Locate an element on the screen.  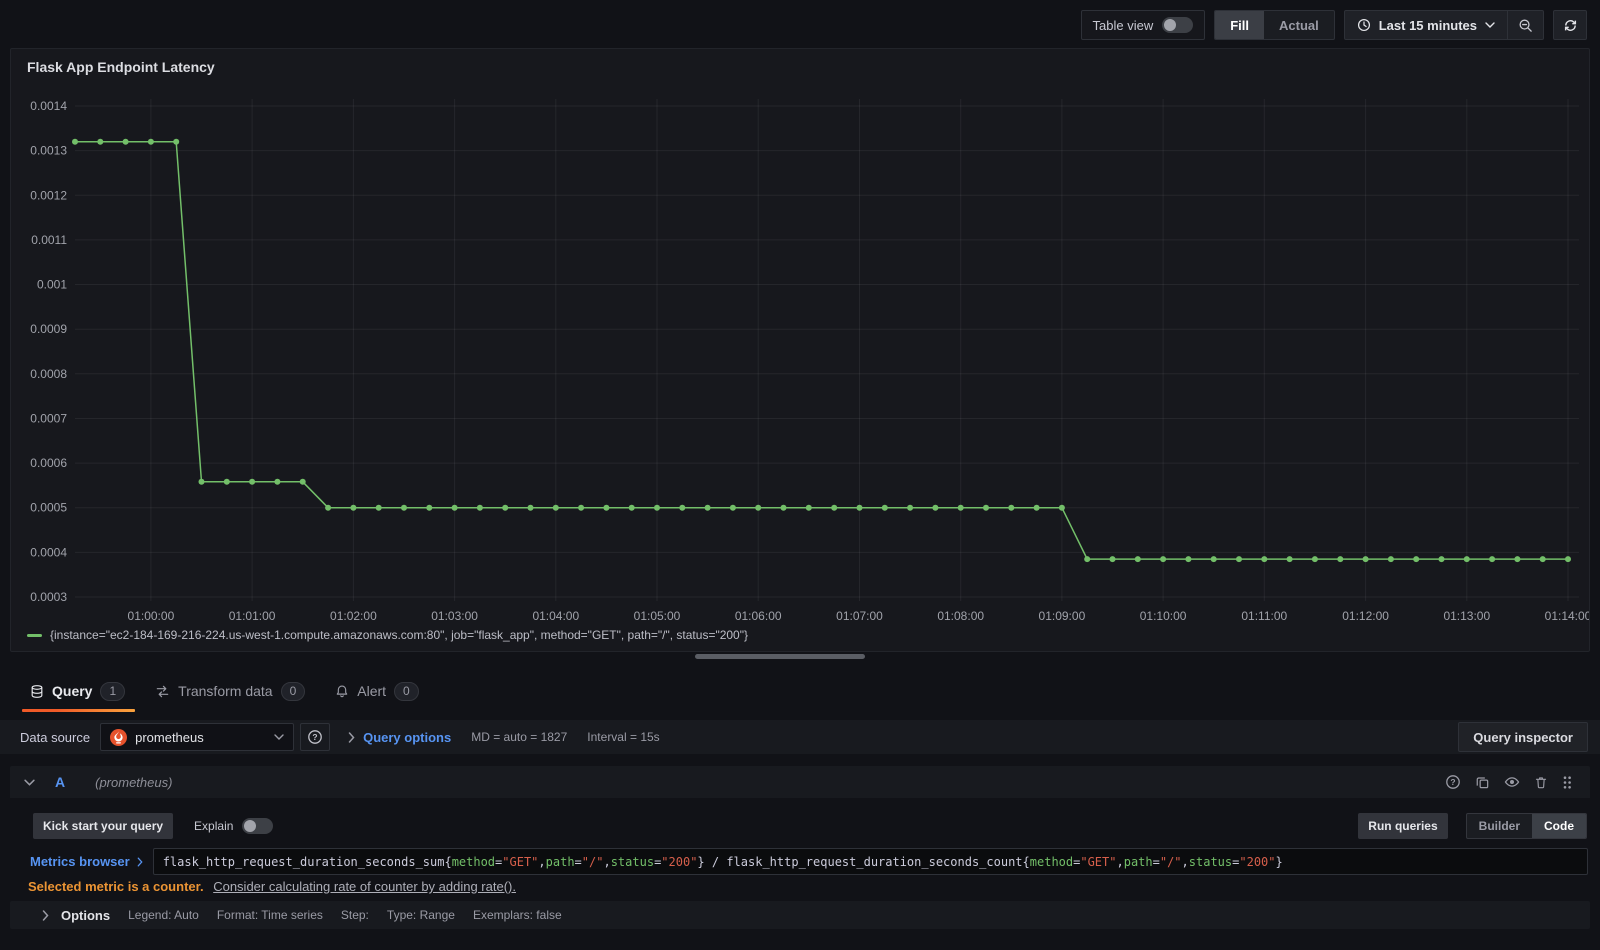
builder-code-switch: Builder Code is located at coordinates (1526, 826).